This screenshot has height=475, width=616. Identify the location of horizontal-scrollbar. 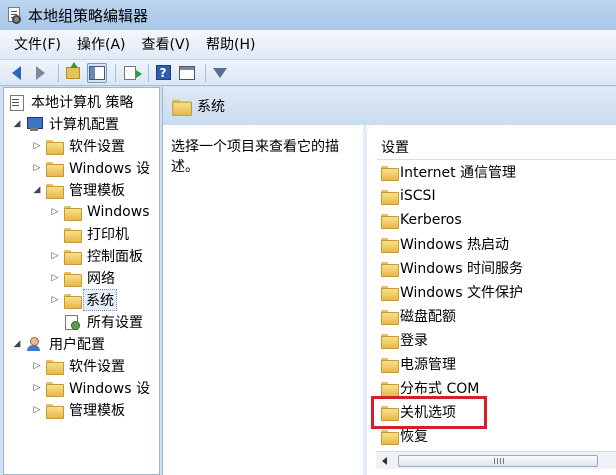
(496, 460).